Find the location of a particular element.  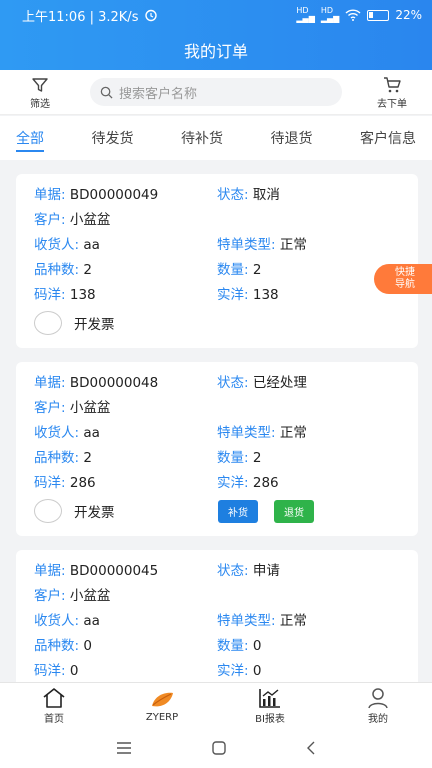

filter-label: 筛选 is located at coordinates (40, 104).